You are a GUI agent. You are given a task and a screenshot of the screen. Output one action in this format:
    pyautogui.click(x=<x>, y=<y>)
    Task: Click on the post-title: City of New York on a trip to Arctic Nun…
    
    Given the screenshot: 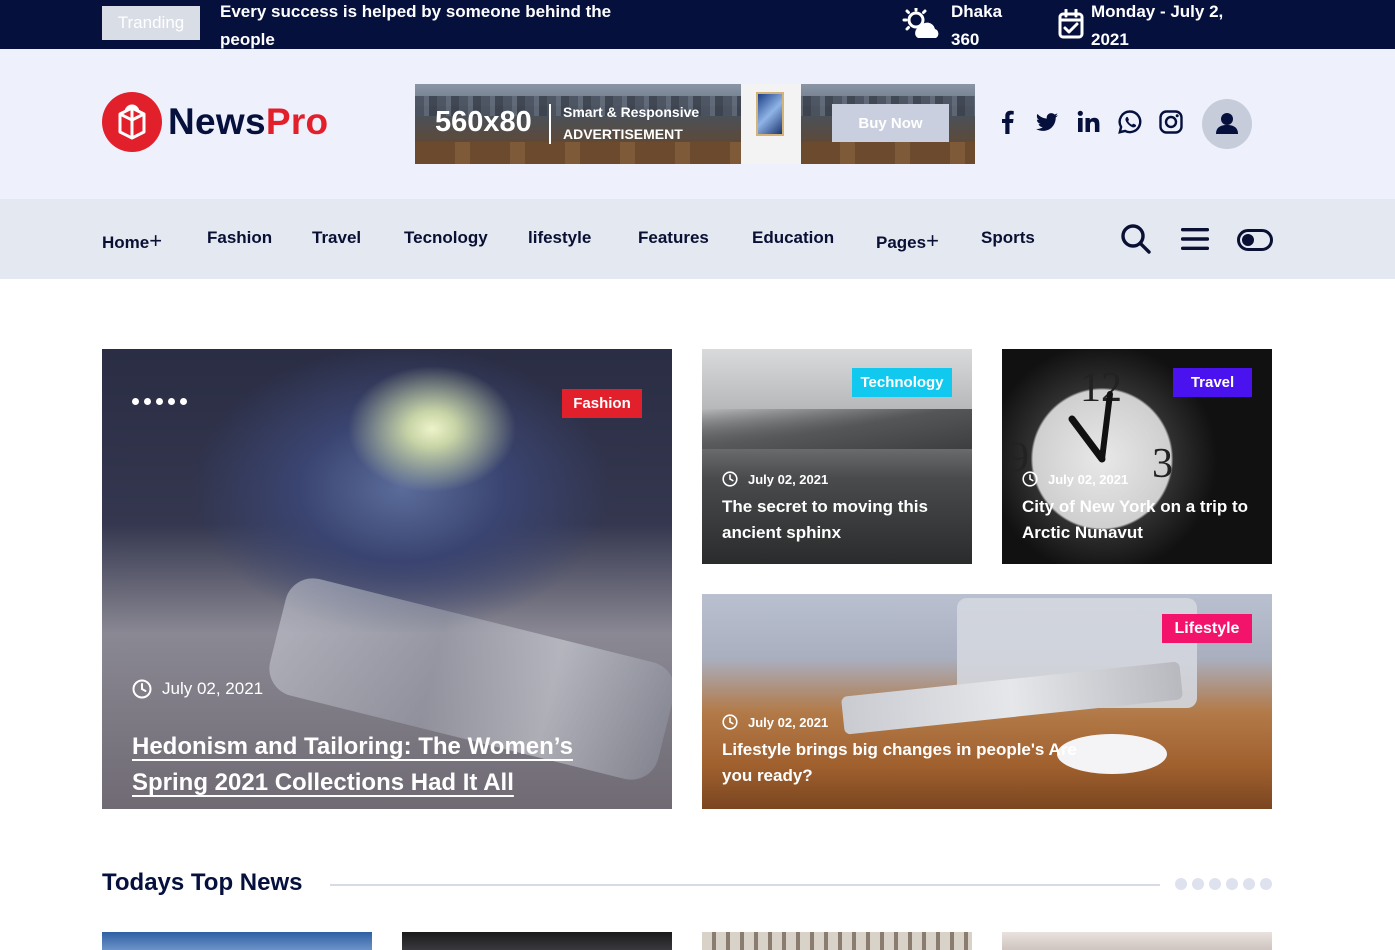 What is the action you would take?
    pyautogui.click(x=1144, y=520)
    